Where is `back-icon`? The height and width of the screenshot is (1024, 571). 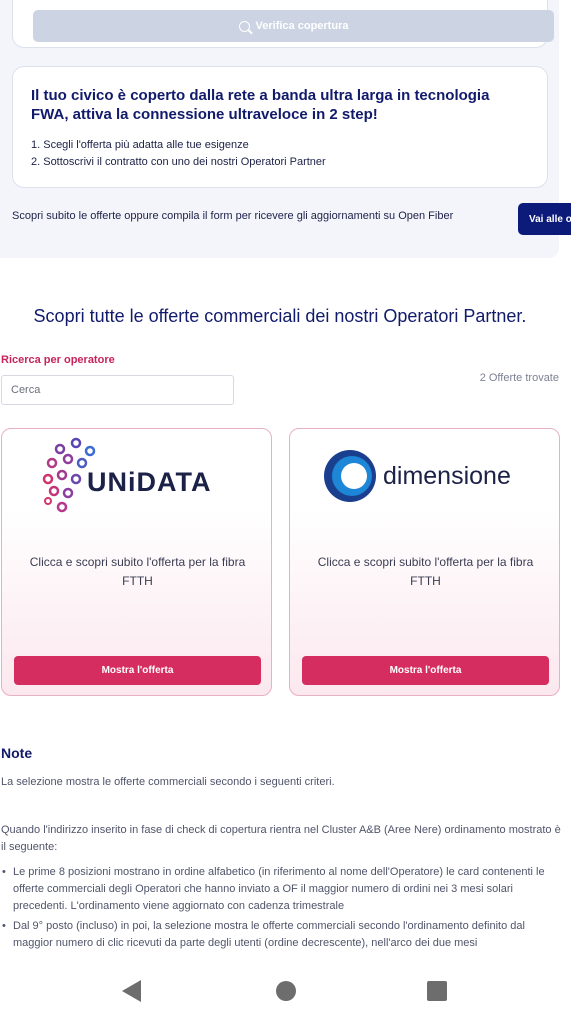
back-icon is located at coordinates (131, 991).